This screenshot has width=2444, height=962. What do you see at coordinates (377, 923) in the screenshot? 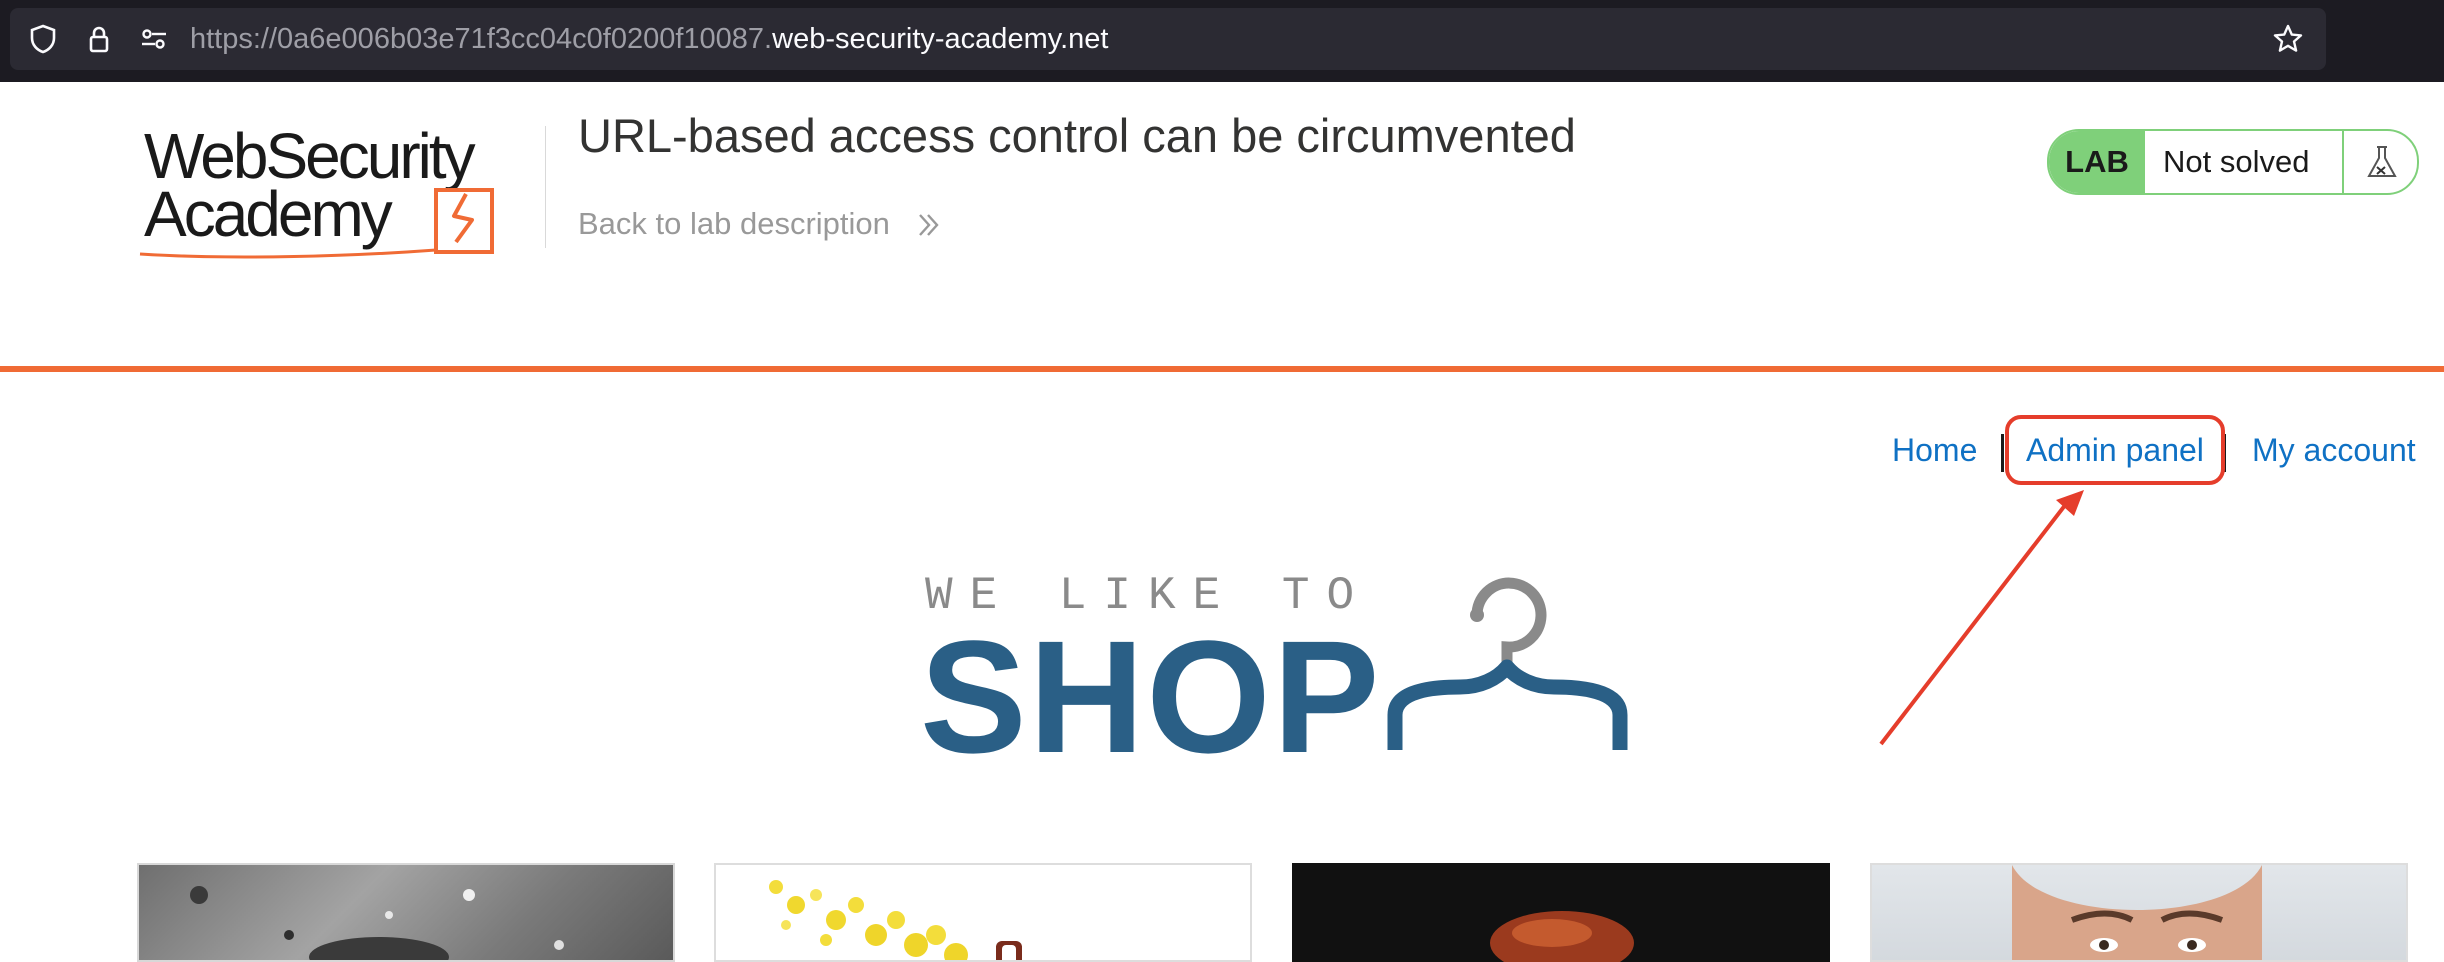
I see `water-splash-photo` at bounding box center [377, 923].